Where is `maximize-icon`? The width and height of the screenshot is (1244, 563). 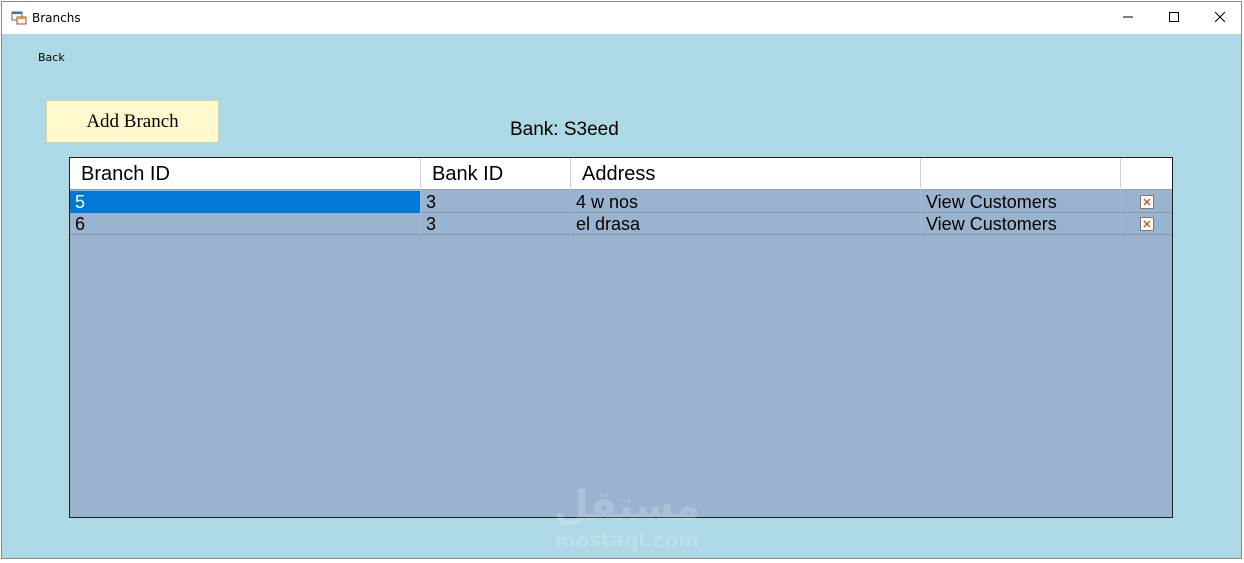 maximize-icon is located at coordinates (1174, 18).